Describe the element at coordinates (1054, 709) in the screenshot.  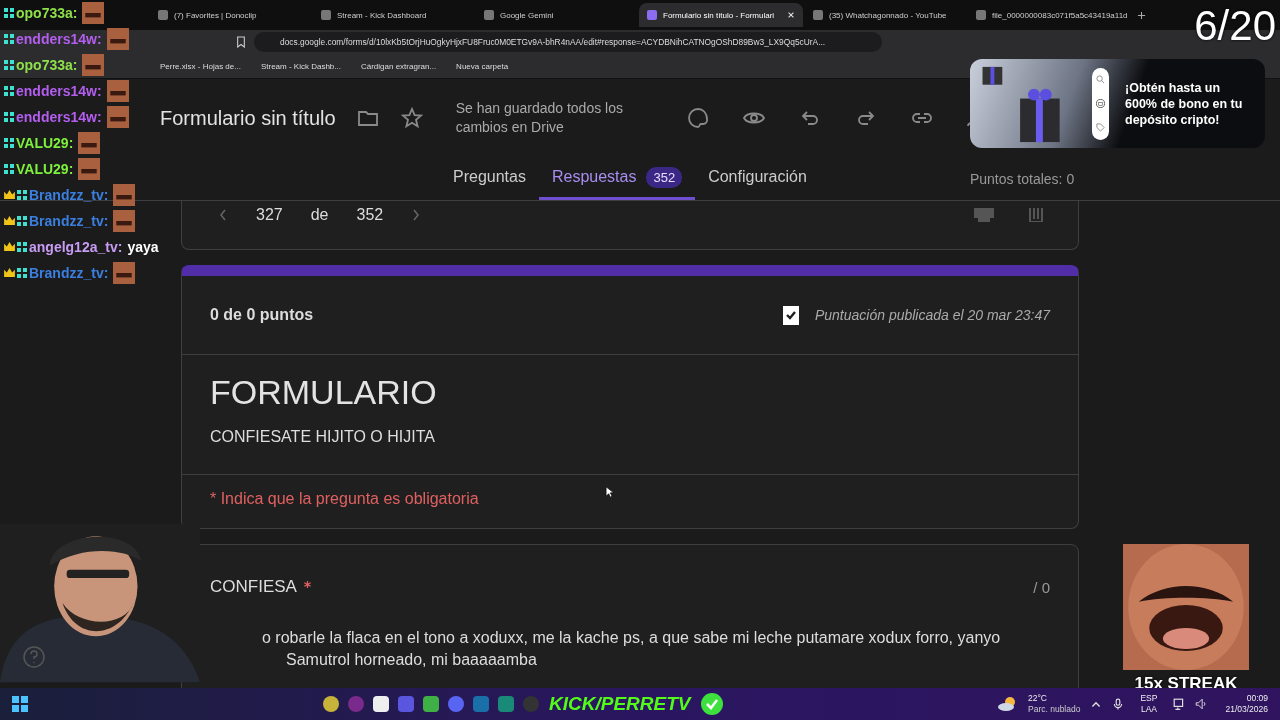
I see `weather-text: Parc. nublado` at that location.